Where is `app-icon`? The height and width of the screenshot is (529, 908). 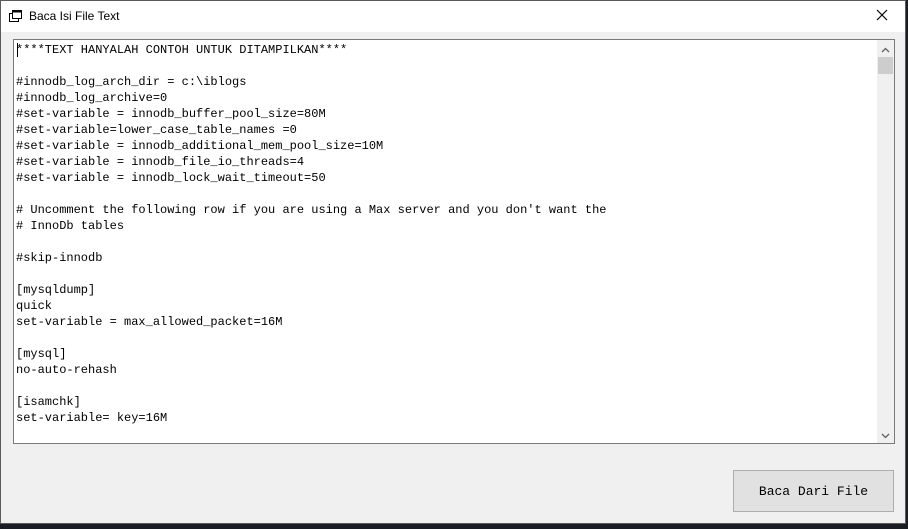 app-icon is located at coordinates (15, 16).